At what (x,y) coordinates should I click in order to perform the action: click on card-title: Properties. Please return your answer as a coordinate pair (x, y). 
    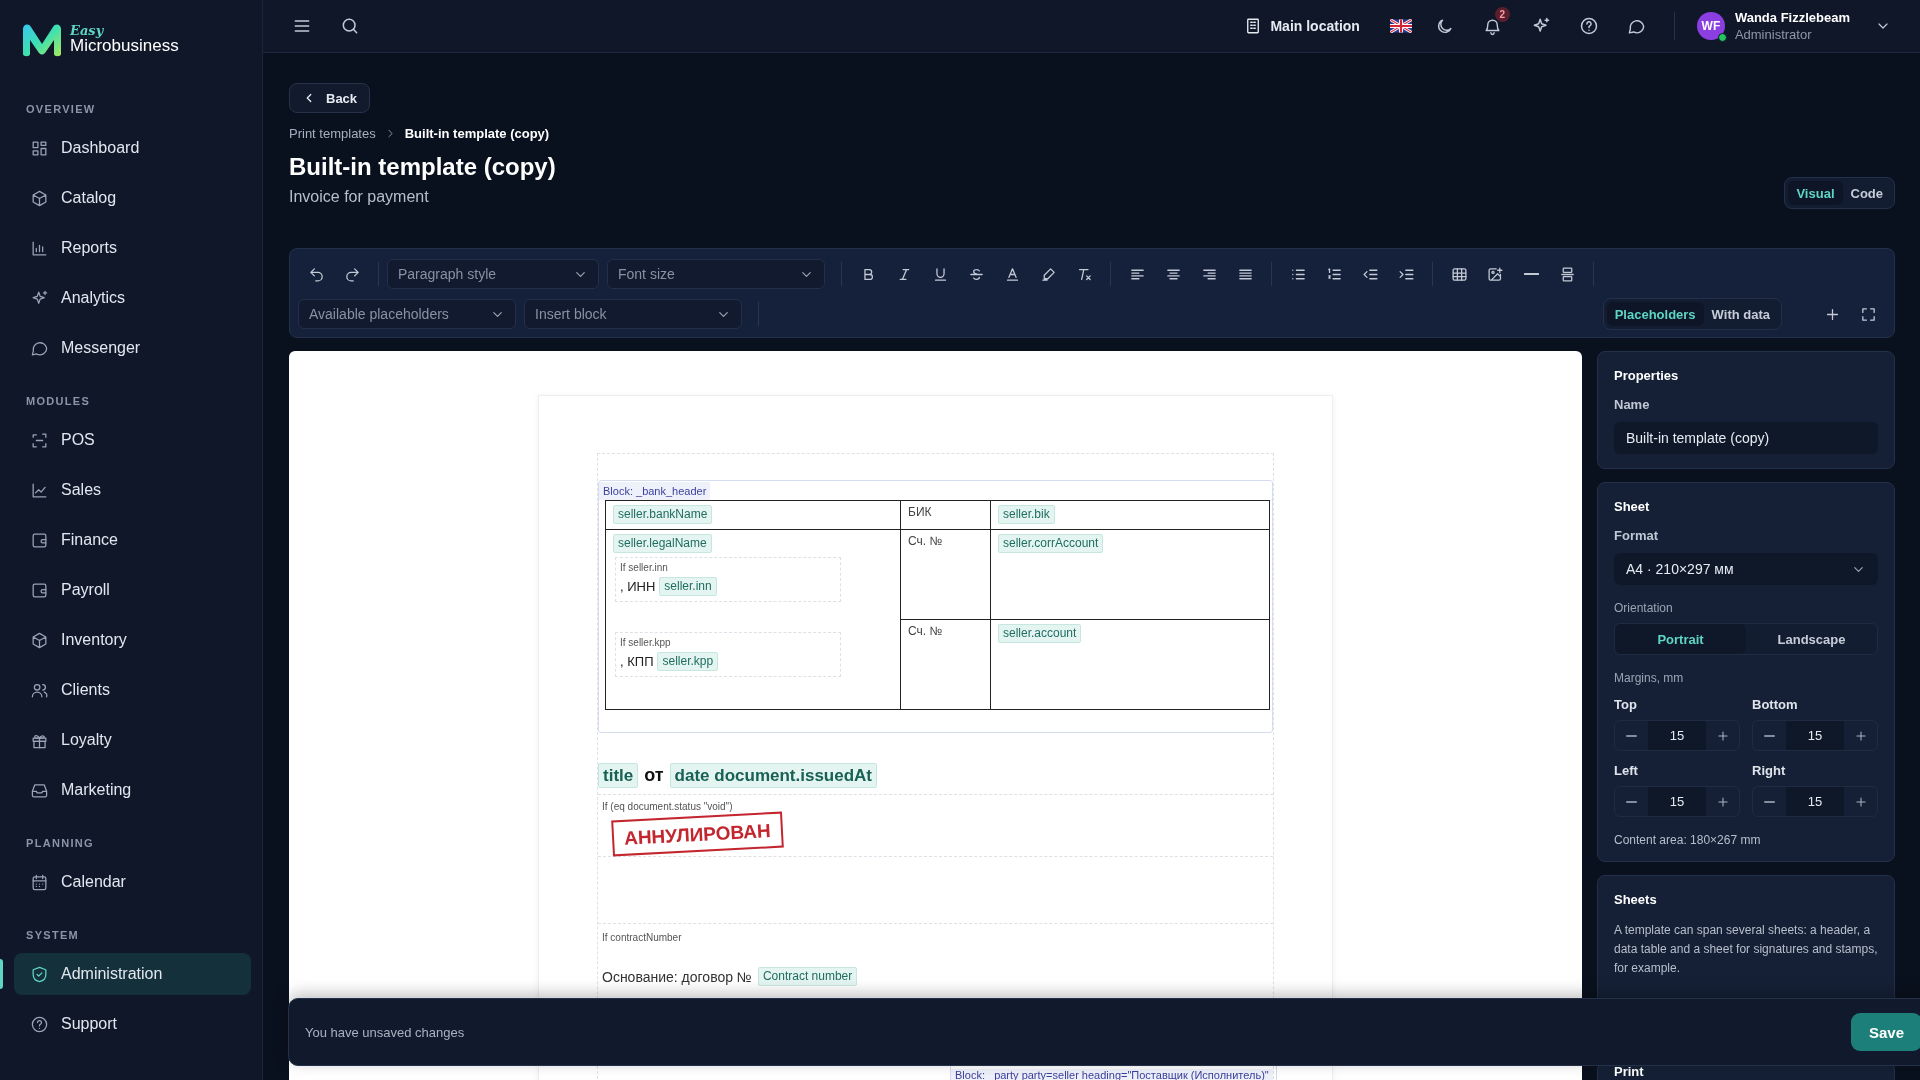
    Looking at the image, I should click on (1647, 375).